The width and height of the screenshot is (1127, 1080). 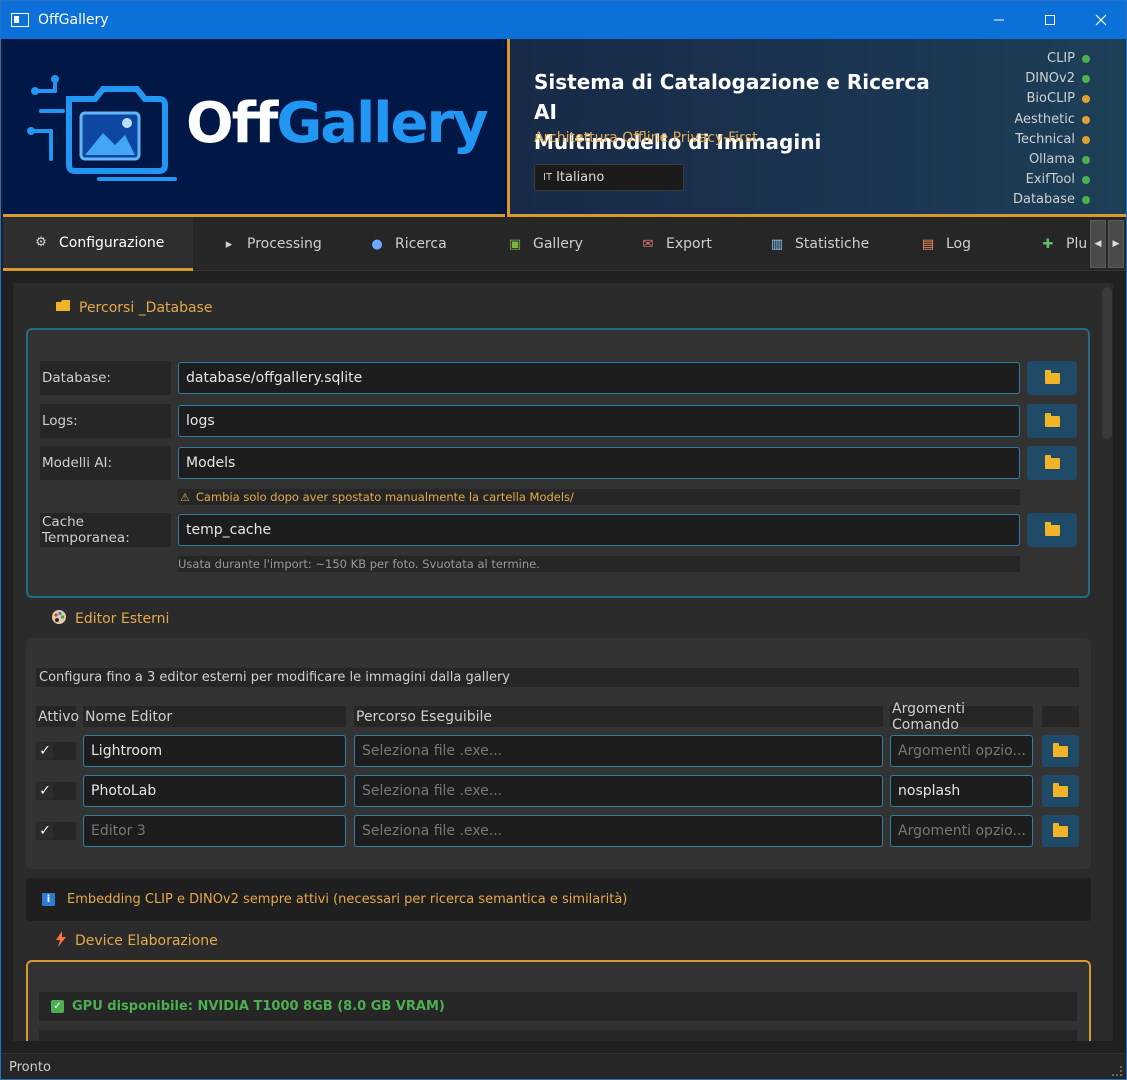 I want to click on palette-icon, so click(x=59, y=619).